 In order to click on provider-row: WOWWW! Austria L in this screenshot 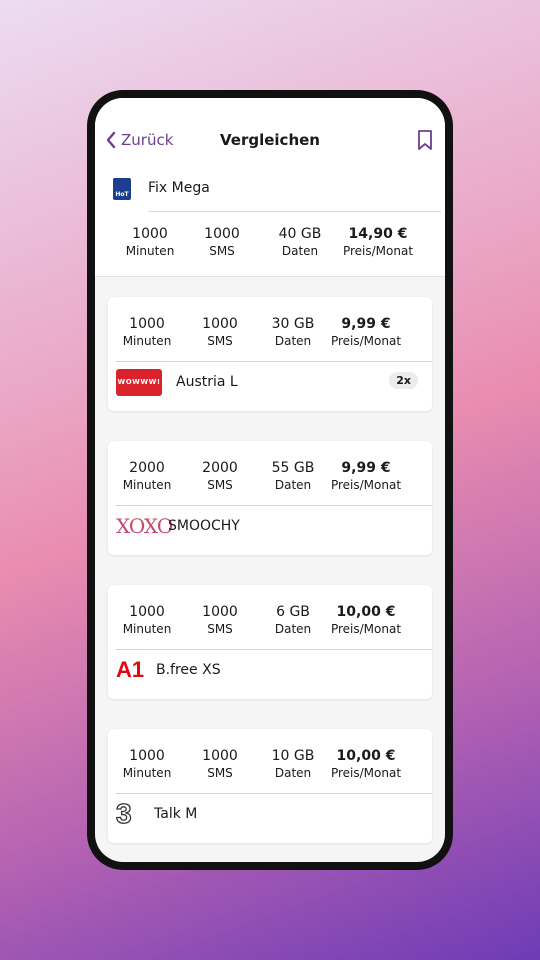, I will do `click(177, 382)`.